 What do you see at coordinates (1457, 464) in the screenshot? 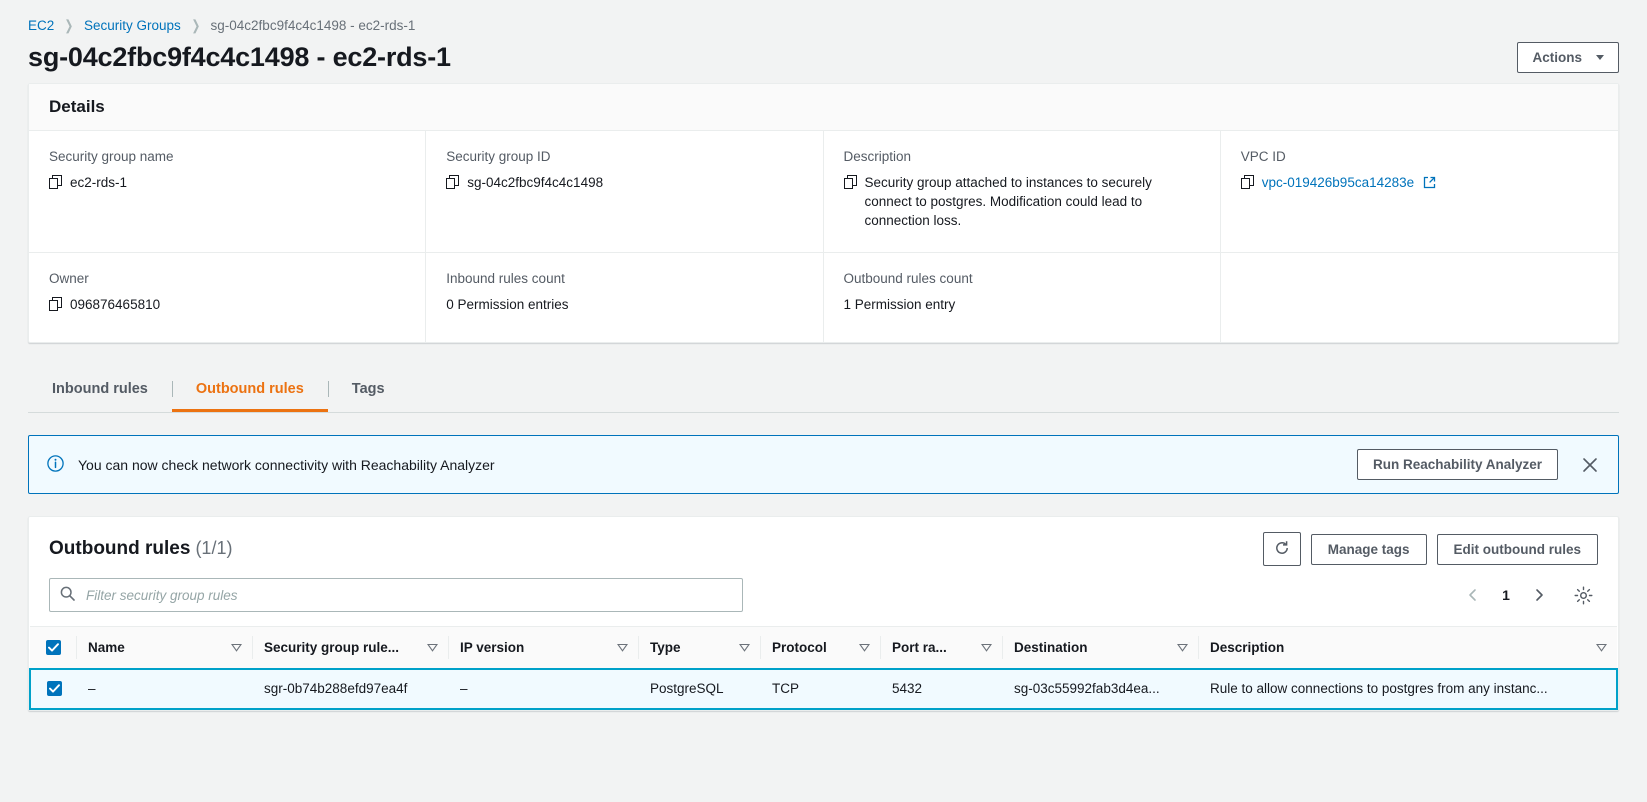
I see `run-reachability-analyzer-button: Run Reachability Analyzer` at bounding box center [1457, 464].